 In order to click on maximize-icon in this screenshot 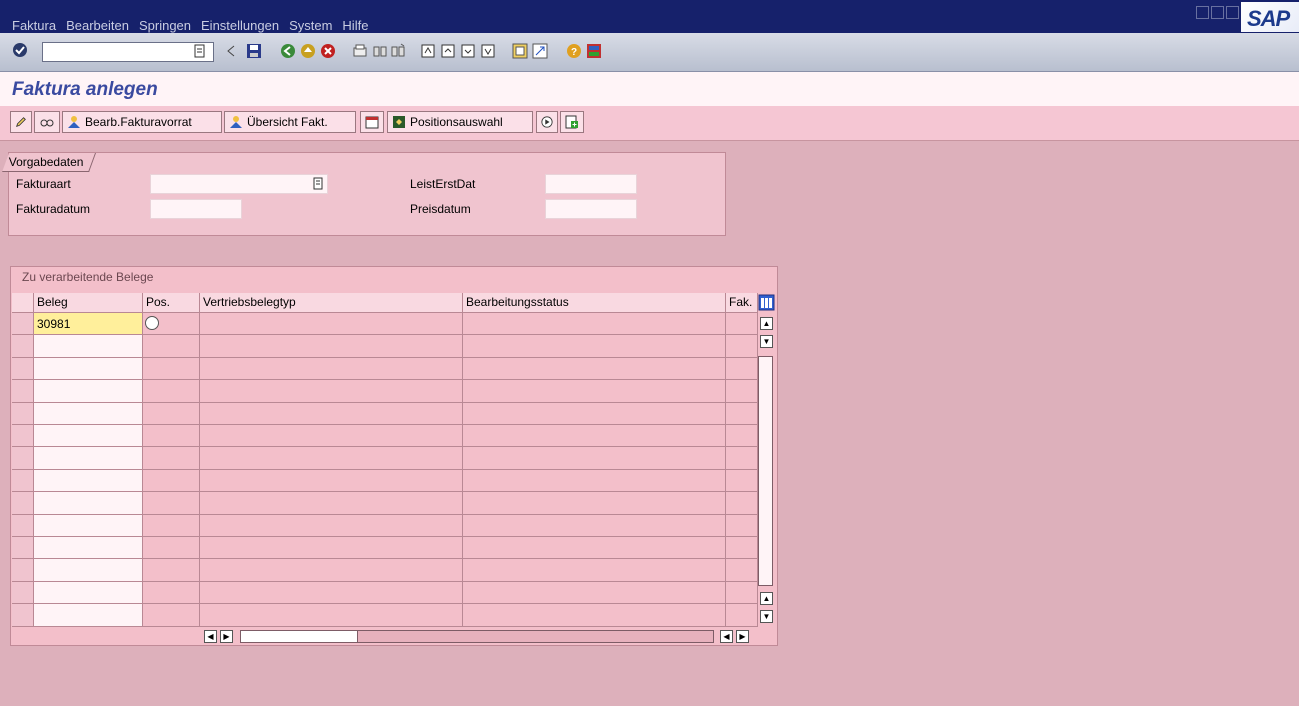, I will do `click(1217, 12)`.